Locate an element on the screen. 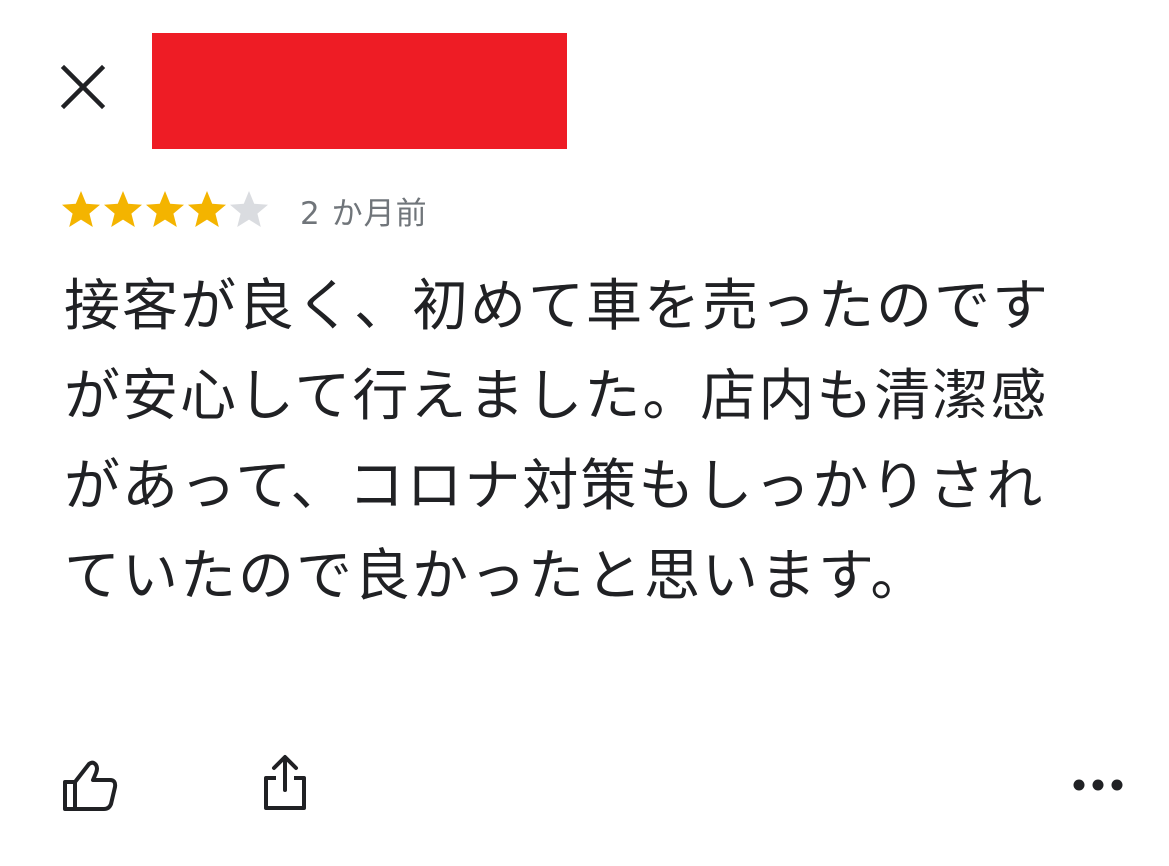 This screenshot has height=866, width=1169. share-button is located at coordinates (285, 782).